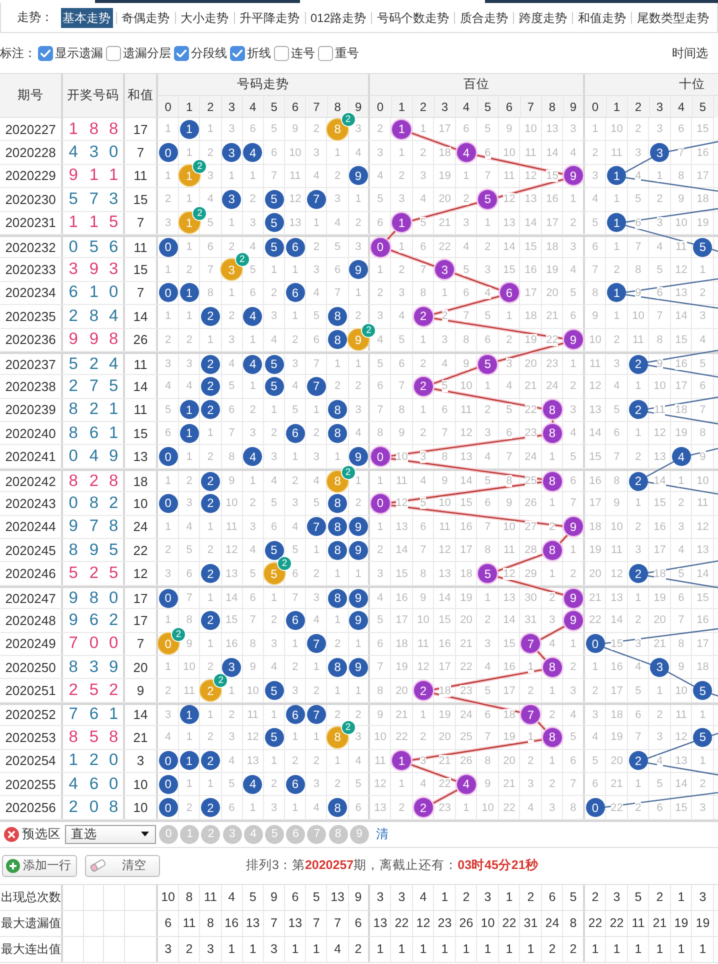  What do you see at coordinates (275, 923) in the screenshot?
I see `stats-value: 7` at bounding box center [275, 923].